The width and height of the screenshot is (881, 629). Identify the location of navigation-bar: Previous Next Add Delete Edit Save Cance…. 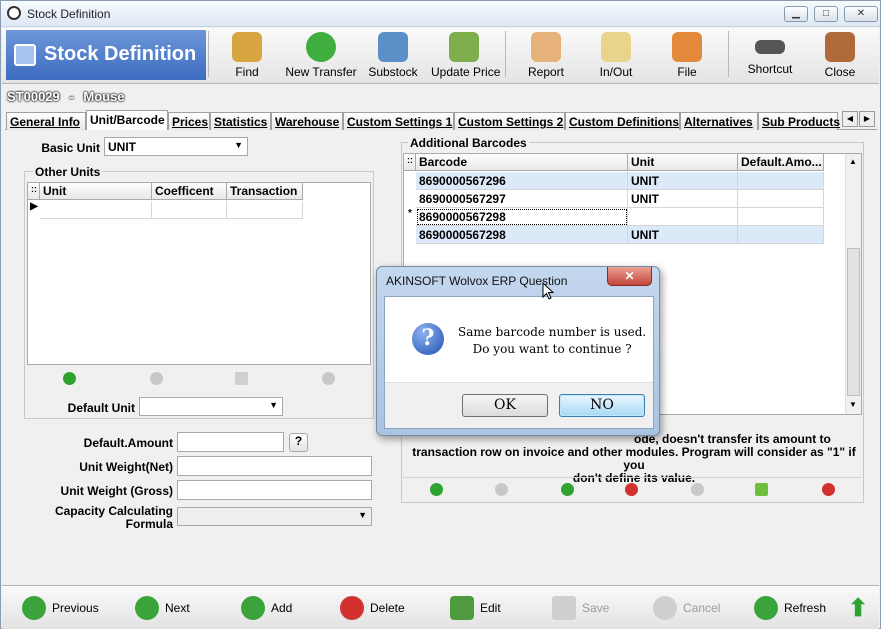
(440, 607).